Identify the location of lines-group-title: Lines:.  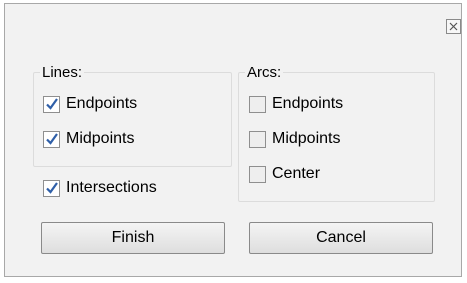
(62, 72).